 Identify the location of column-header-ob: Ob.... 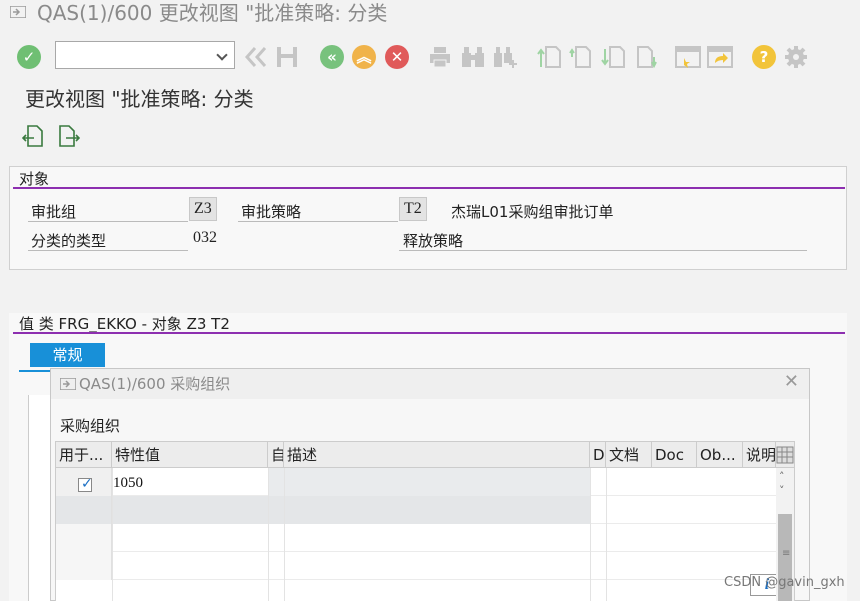
(720, 455).